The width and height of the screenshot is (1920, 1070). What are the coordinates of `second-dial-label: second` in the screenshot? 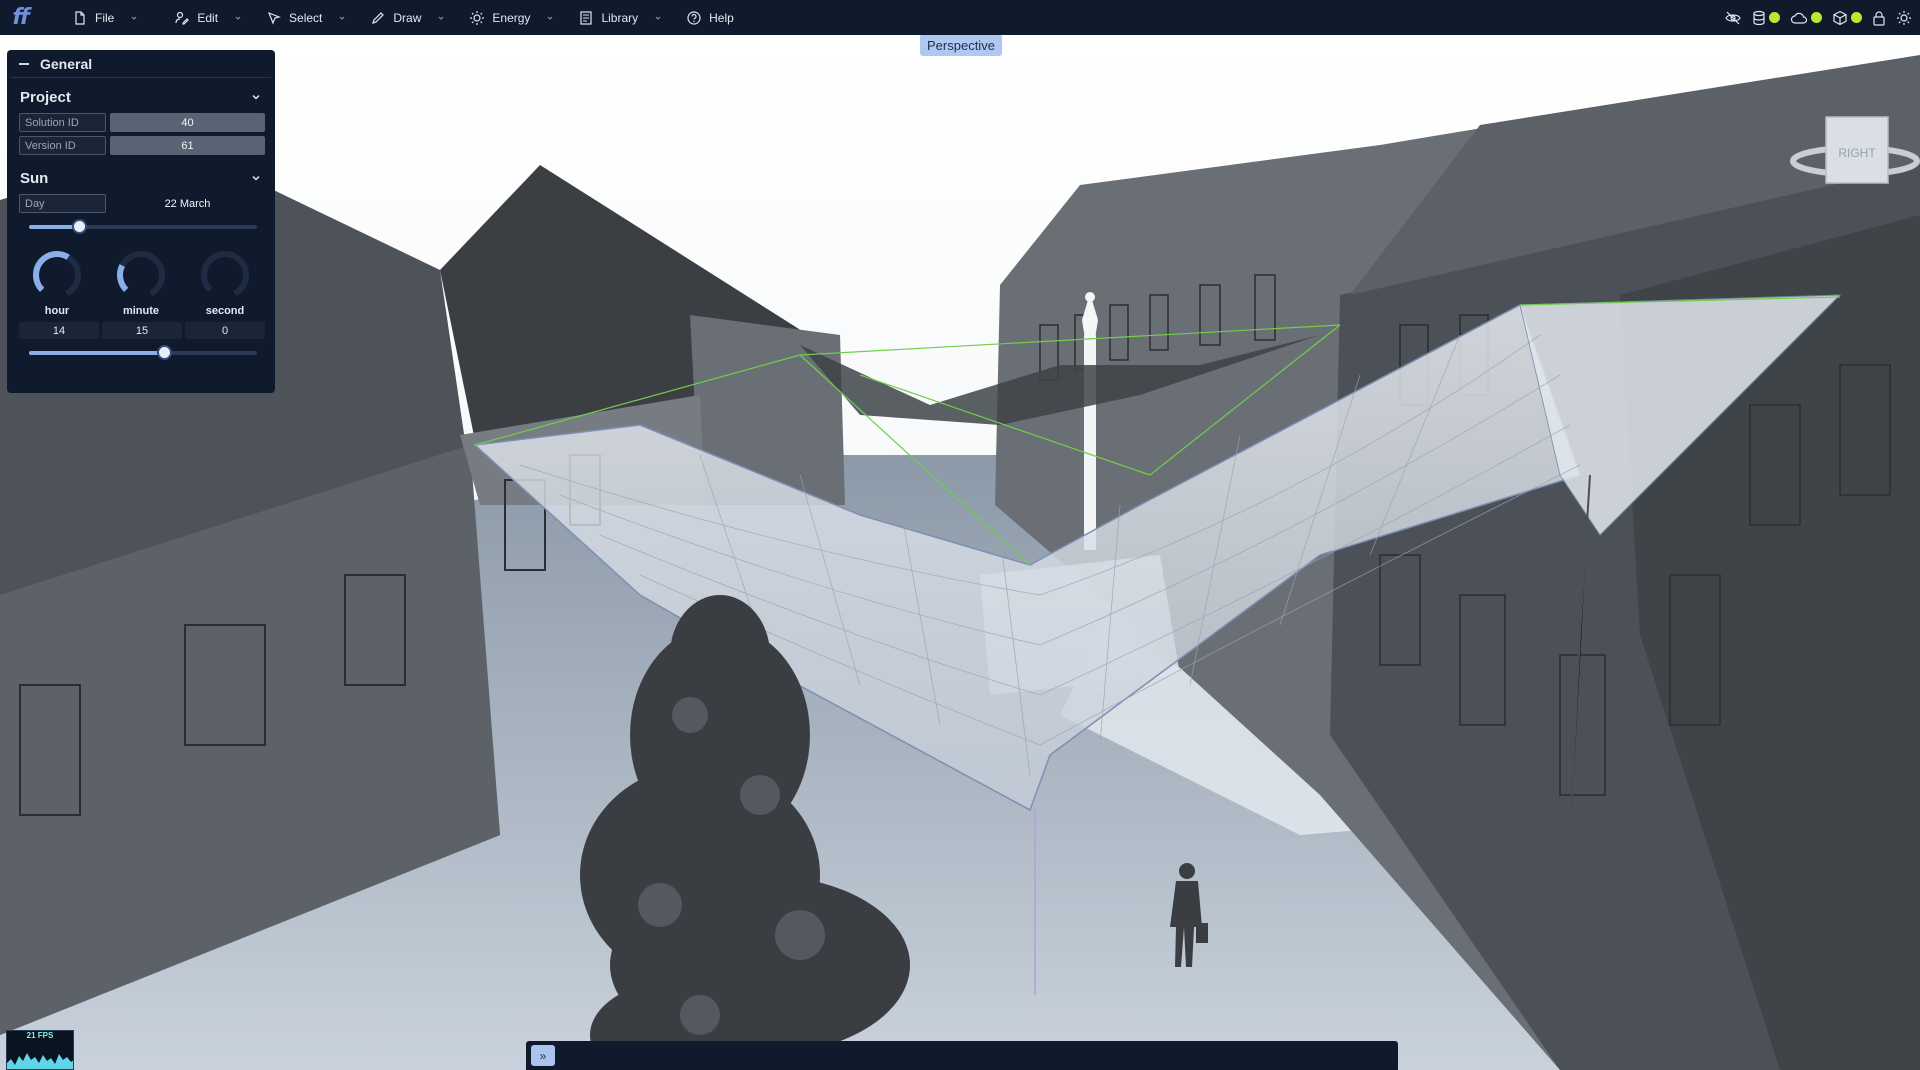 It's located at (225, 311).